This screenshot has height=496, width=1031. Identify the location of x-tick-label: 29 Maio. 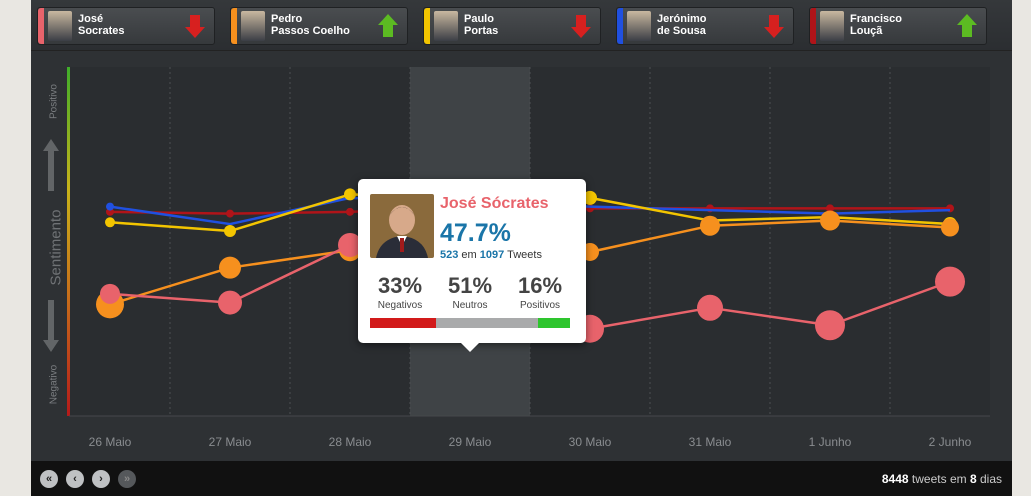
(470, 442).